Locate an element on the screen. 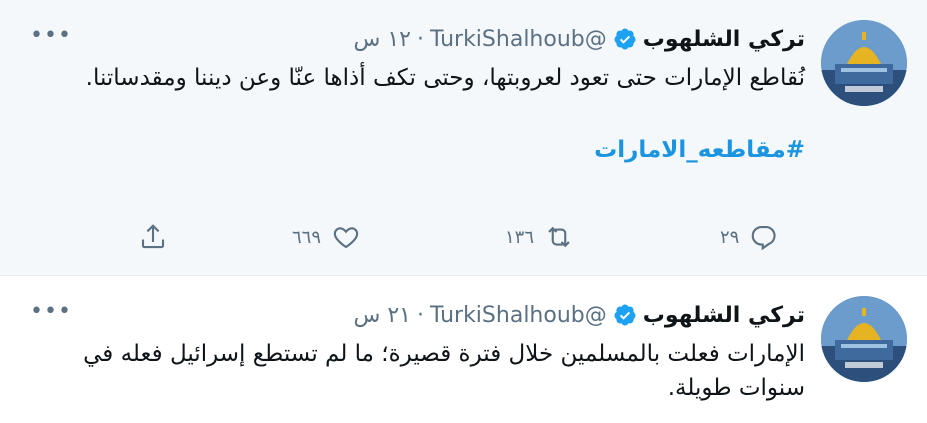  like-button: ٦٦٩ is located at coordinates (326, 237).